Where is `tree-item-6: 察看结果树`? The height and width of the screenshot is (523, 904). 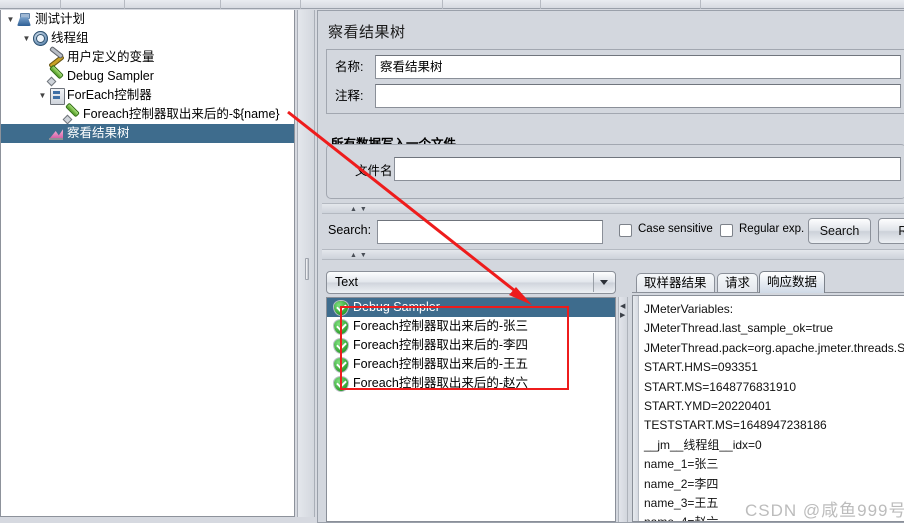 tree-item-6: 察看结果树 is located at coordinates (147, 133).